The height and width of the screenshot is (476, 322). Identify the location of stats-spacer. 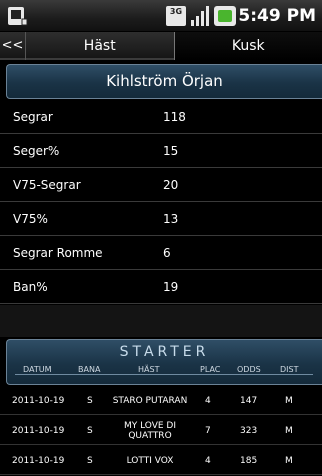
(161, 321).